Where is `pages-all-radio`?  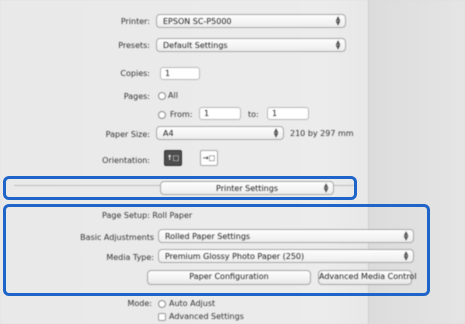 pages-all-radio is located at coordinates (162, 96).